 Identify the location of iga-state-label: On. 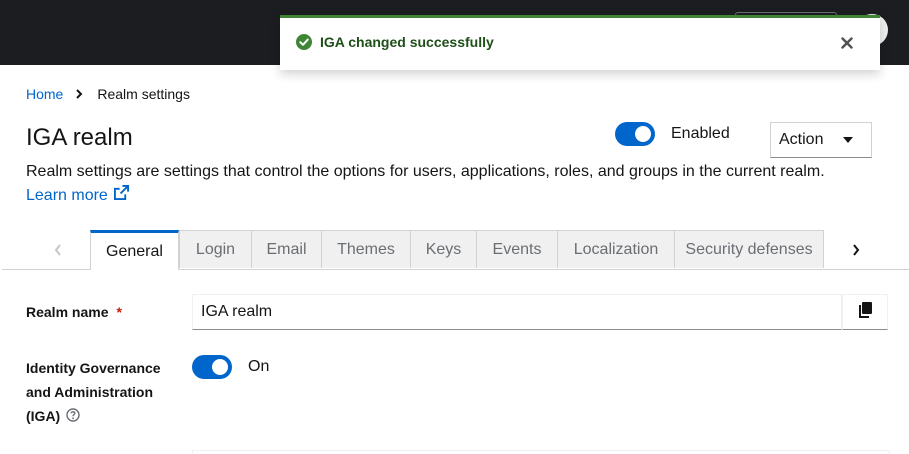
(259, 366).